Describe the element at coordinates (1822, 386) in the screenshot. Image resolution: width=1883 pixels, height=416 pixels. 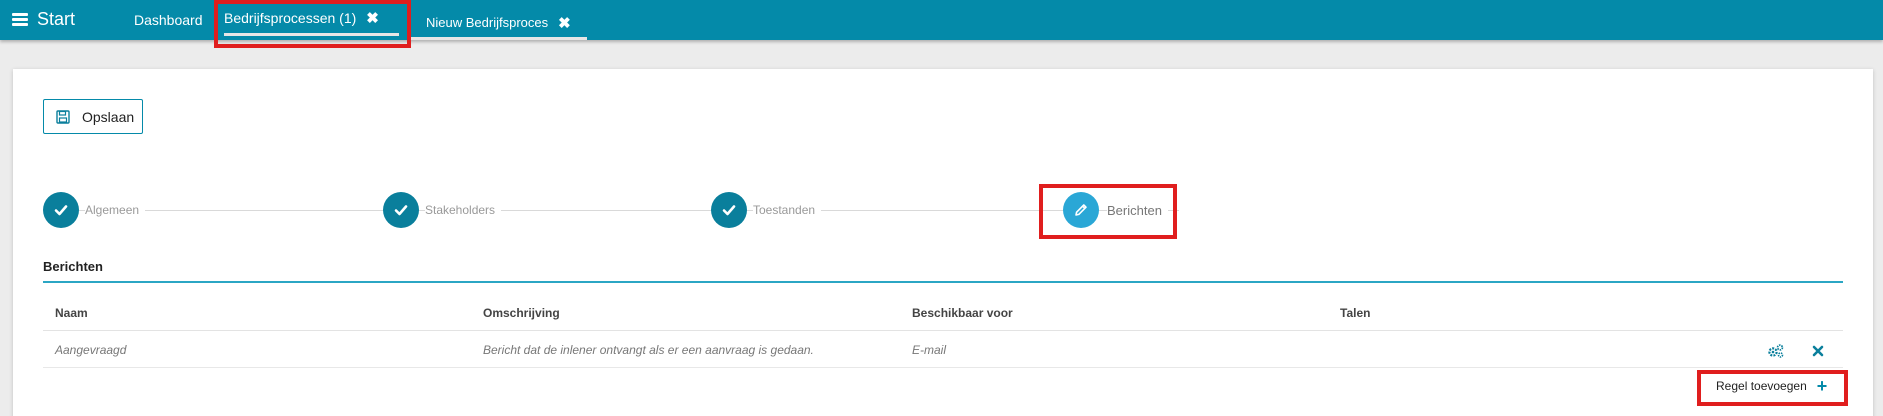
I see `plus-icon: +` at that location.